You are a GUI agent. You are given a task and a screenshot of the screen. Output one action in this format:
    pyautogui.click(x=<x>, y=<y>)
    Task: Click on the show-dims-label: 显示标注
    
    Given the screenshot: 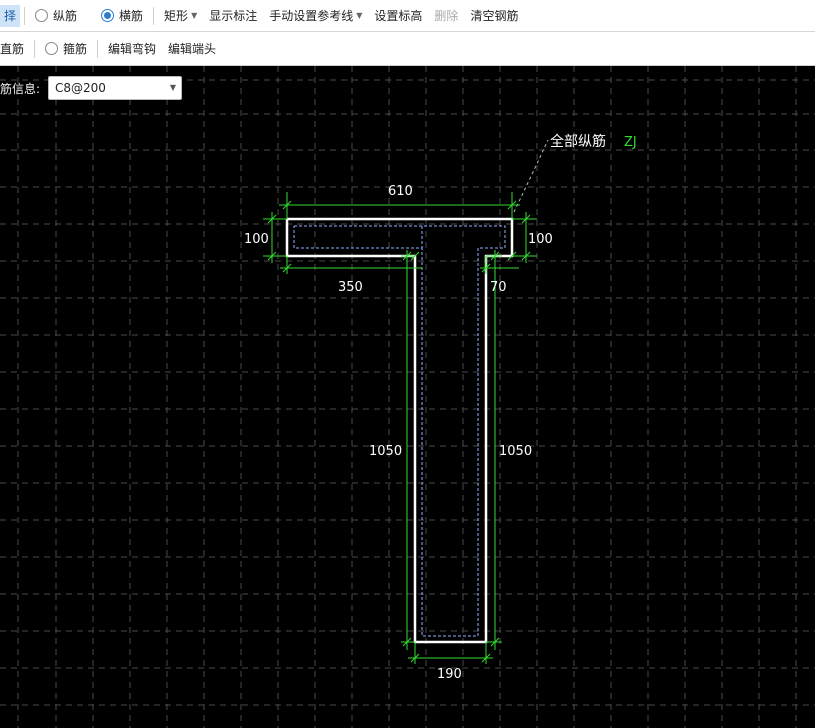 What is the action you would take?
    pyautogui.click(x=233, y=16)
    